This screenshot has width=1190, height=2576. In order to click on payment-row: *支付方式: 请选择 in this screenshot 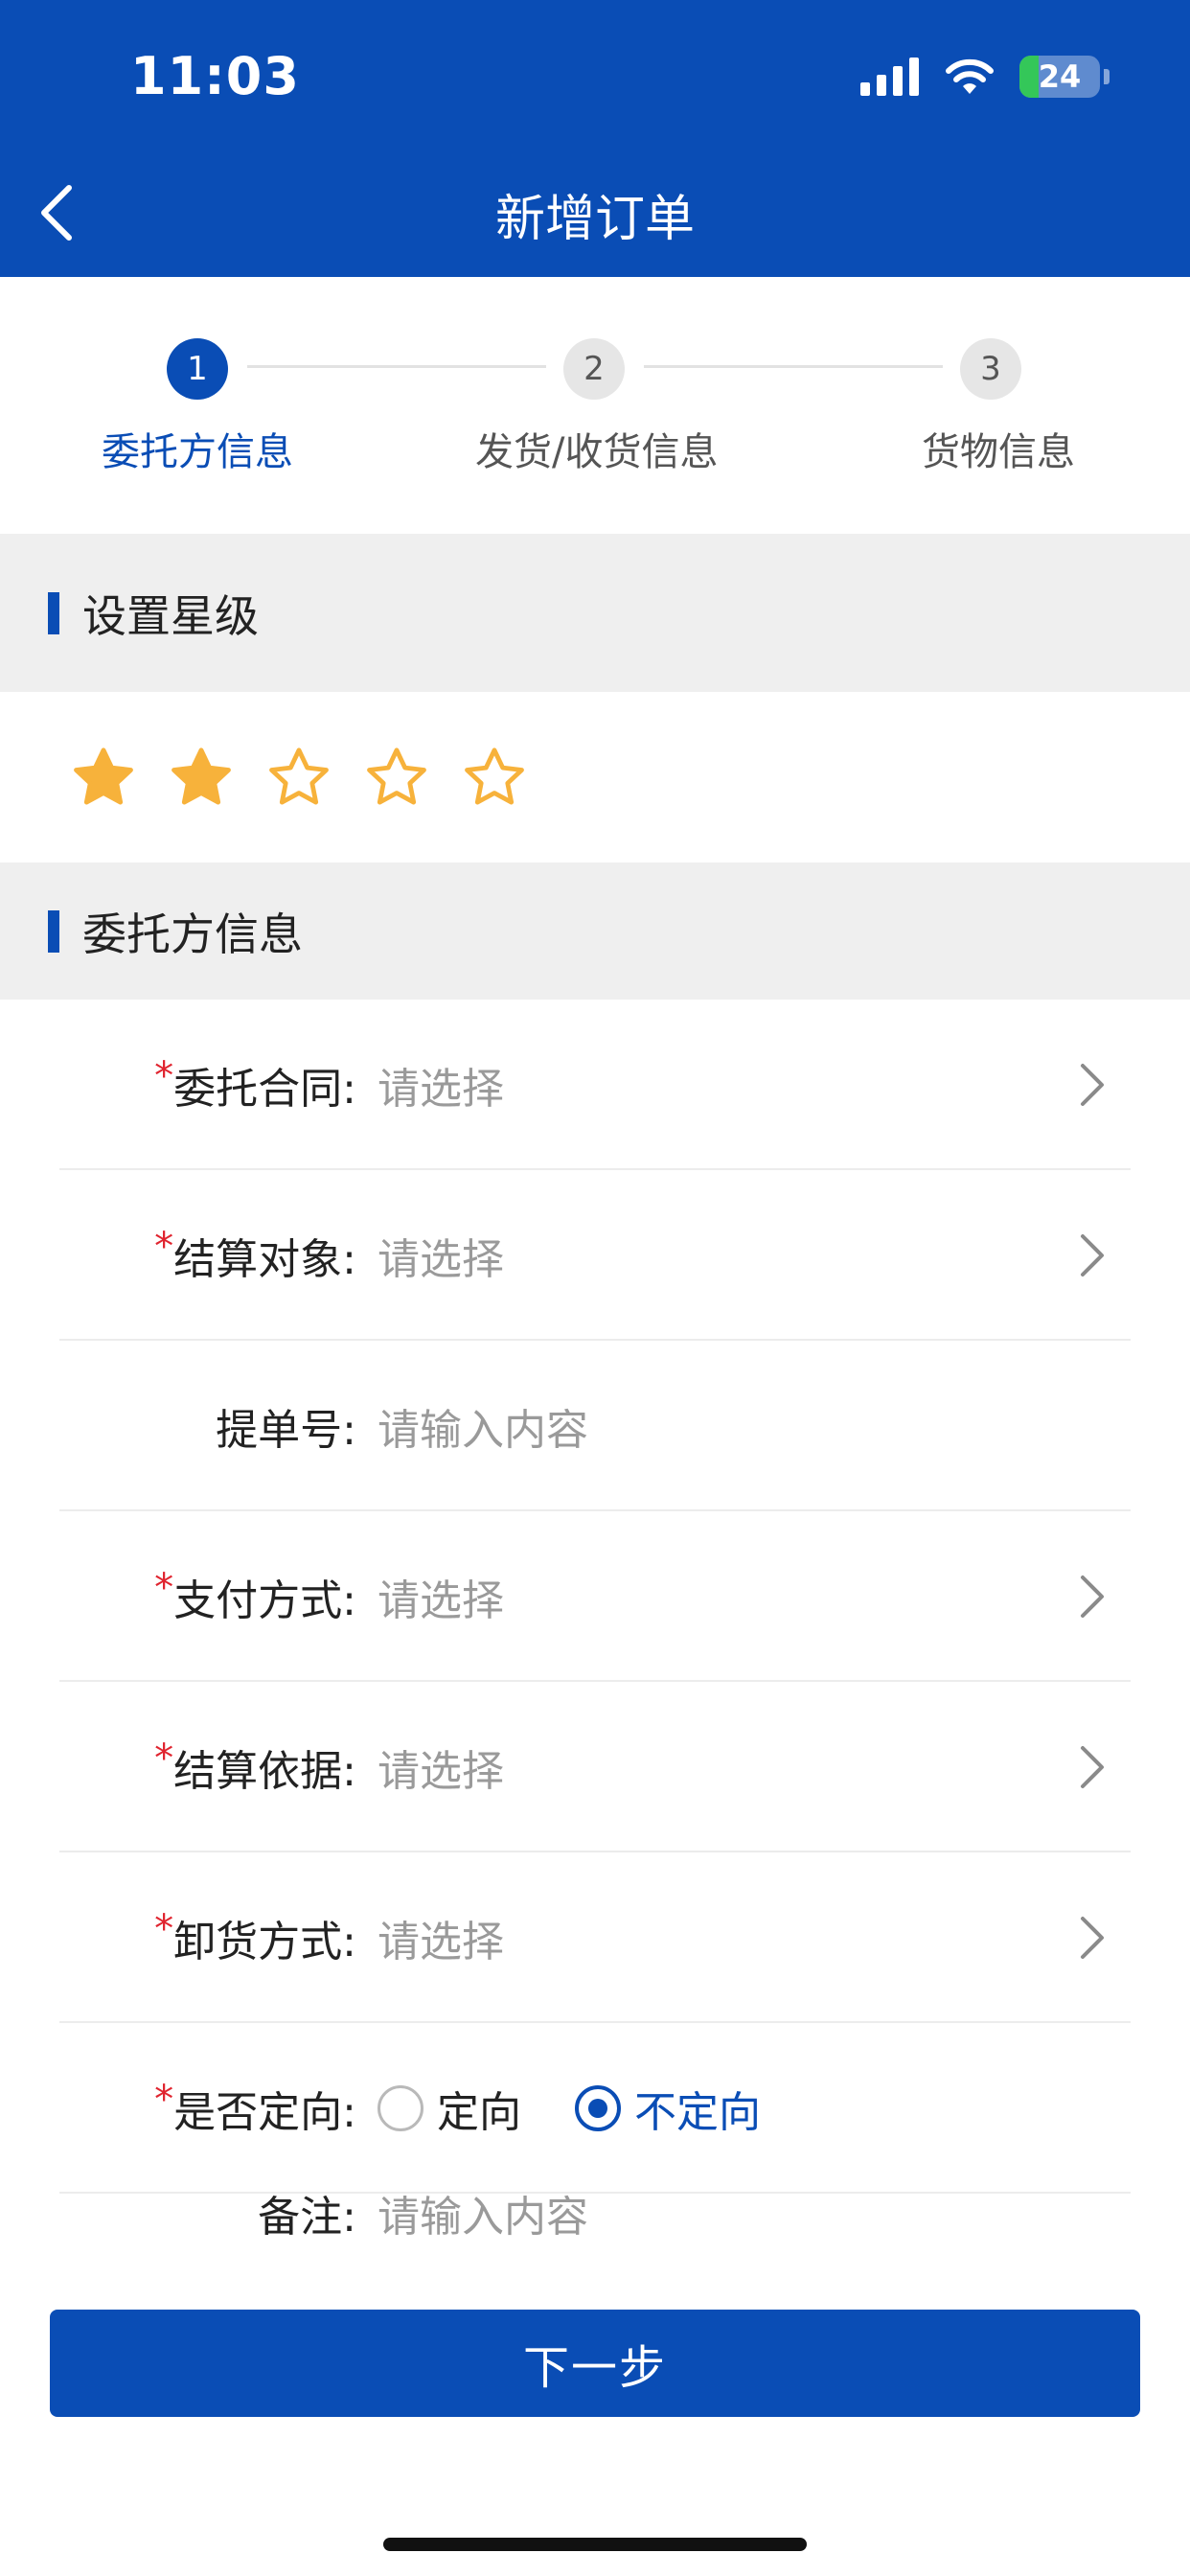, I will do `click(595, 1596)`.